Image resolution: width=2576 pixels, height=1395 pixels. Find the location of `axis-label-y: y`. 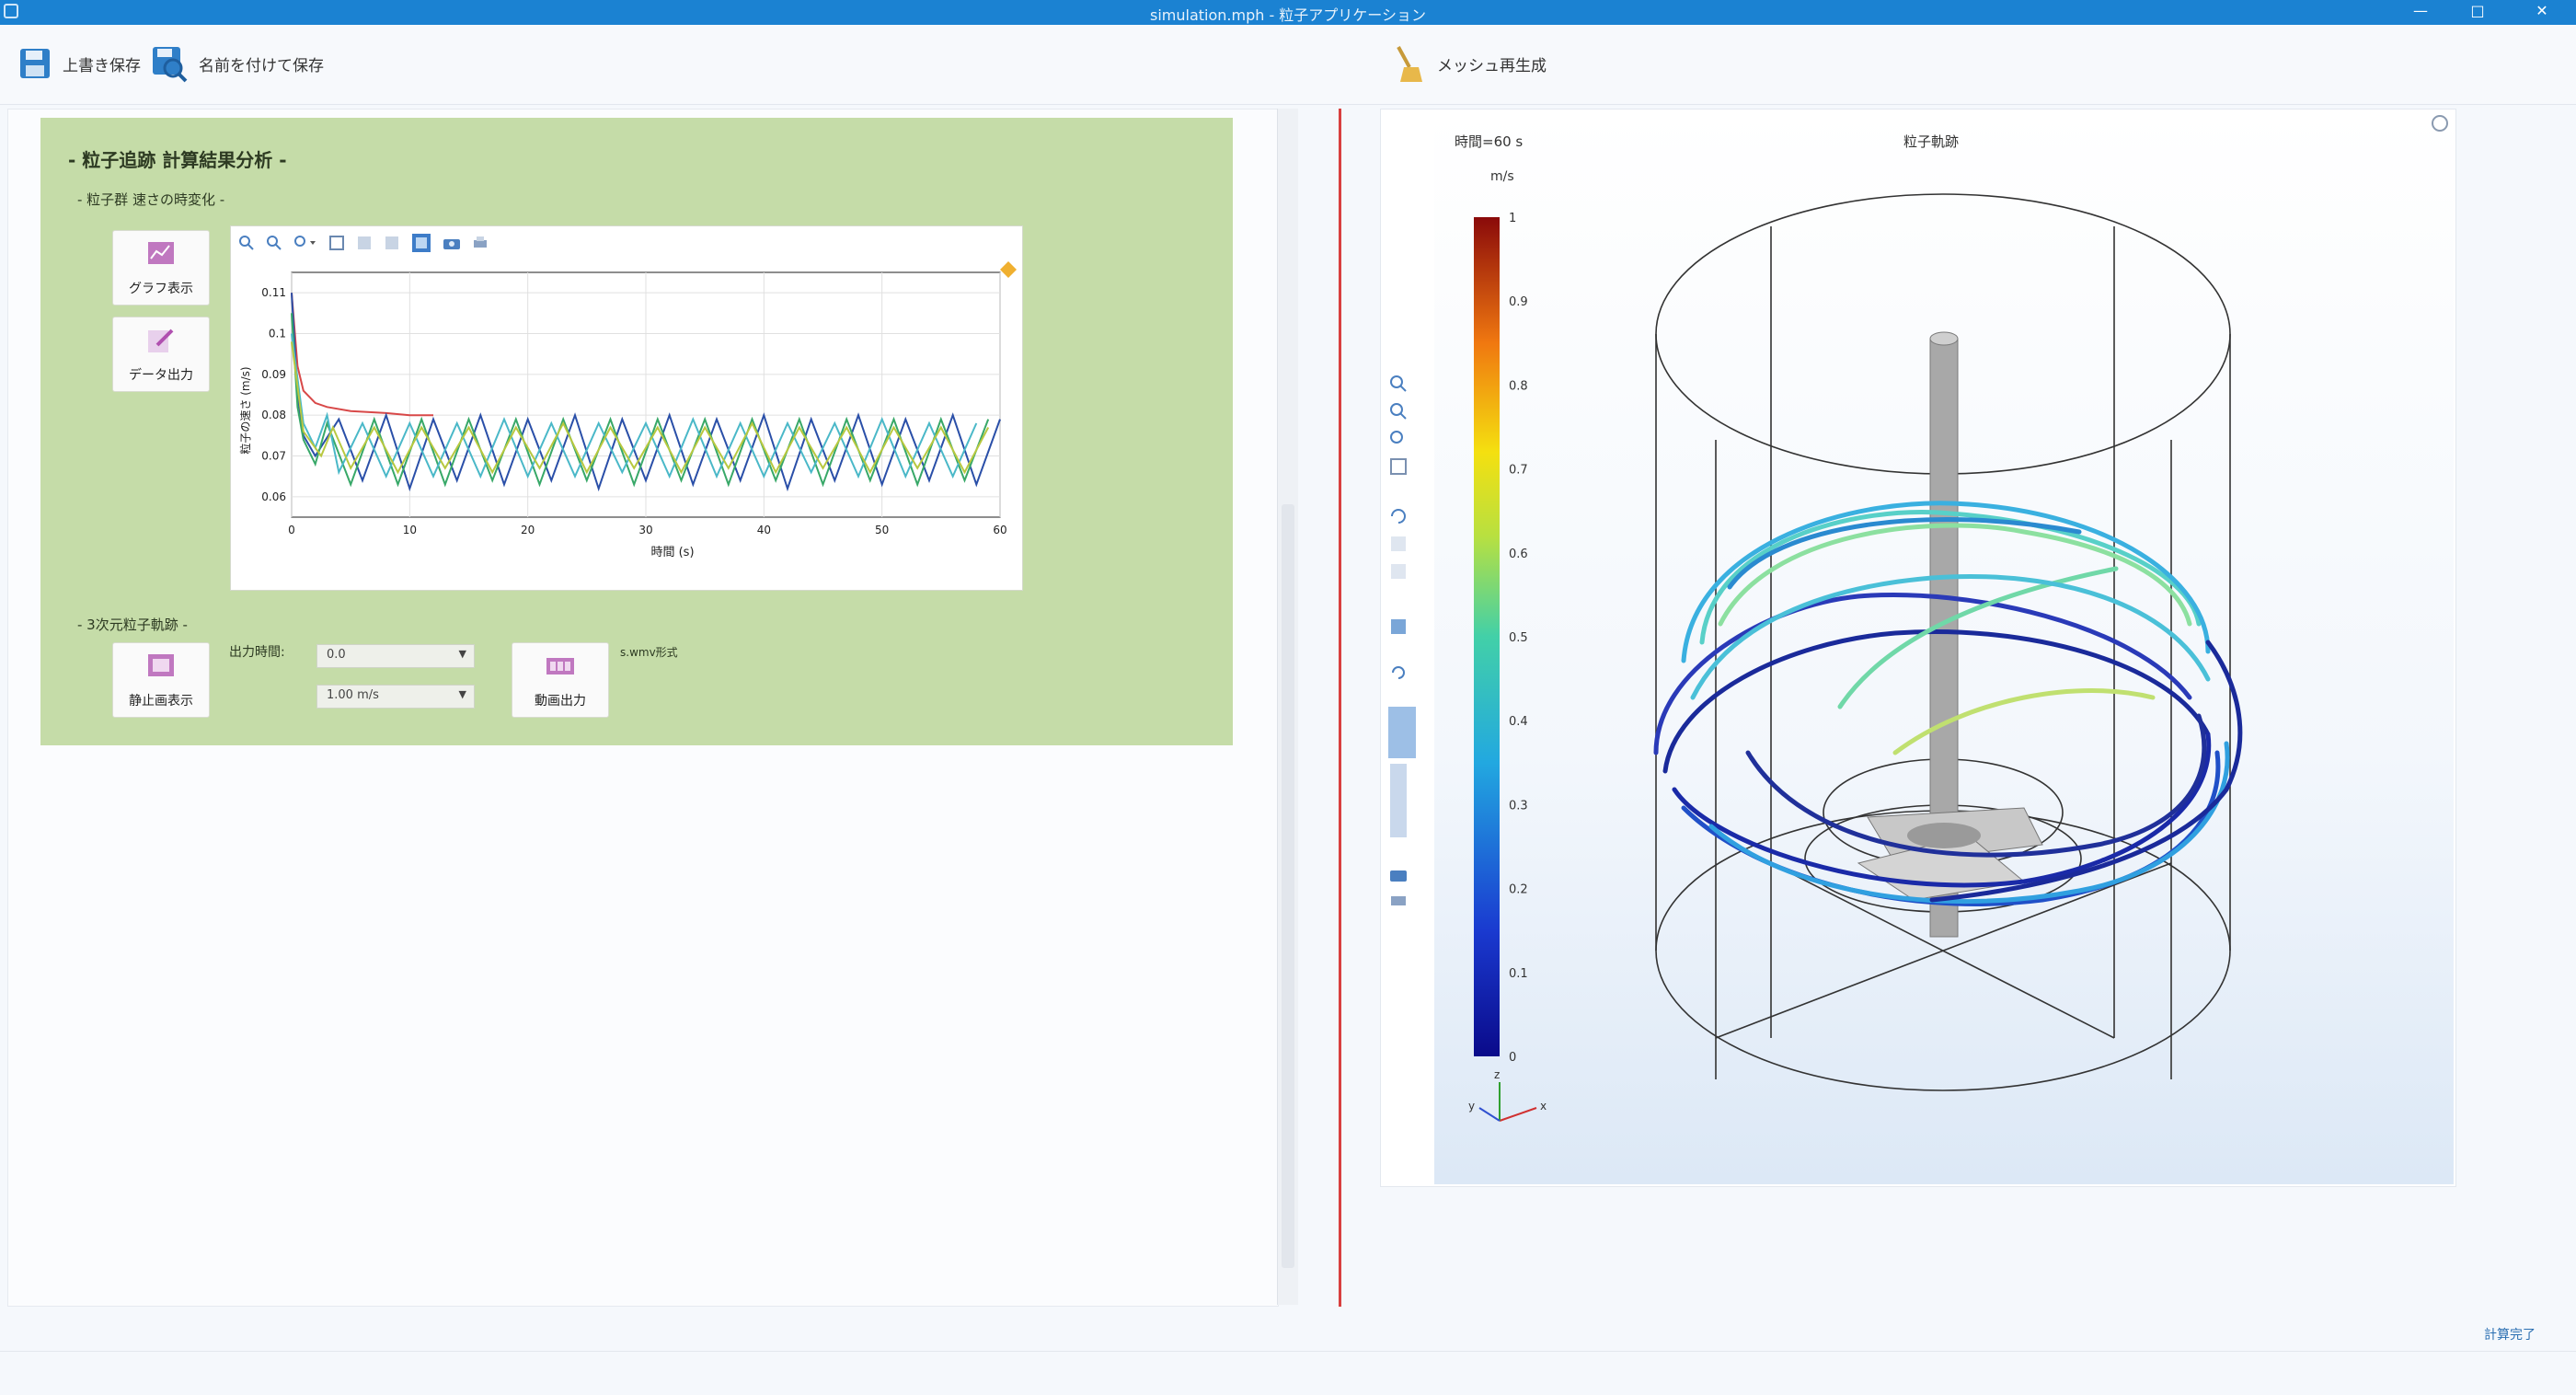

axis-label-y: y is located at coordinates (1471, 1107).